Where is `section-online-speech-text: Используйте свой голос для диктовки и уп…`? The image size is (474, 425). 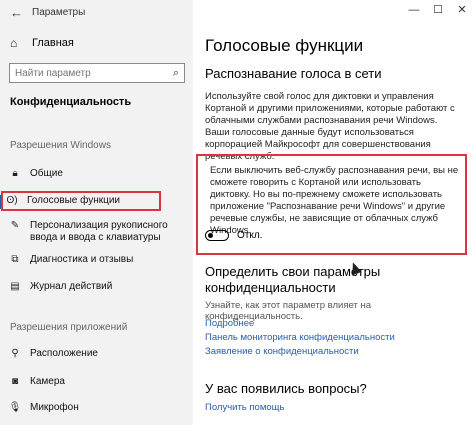 section-online-speech-text: Используйте свой голос для диктовки и уп… is located at coordinates (330, 126).